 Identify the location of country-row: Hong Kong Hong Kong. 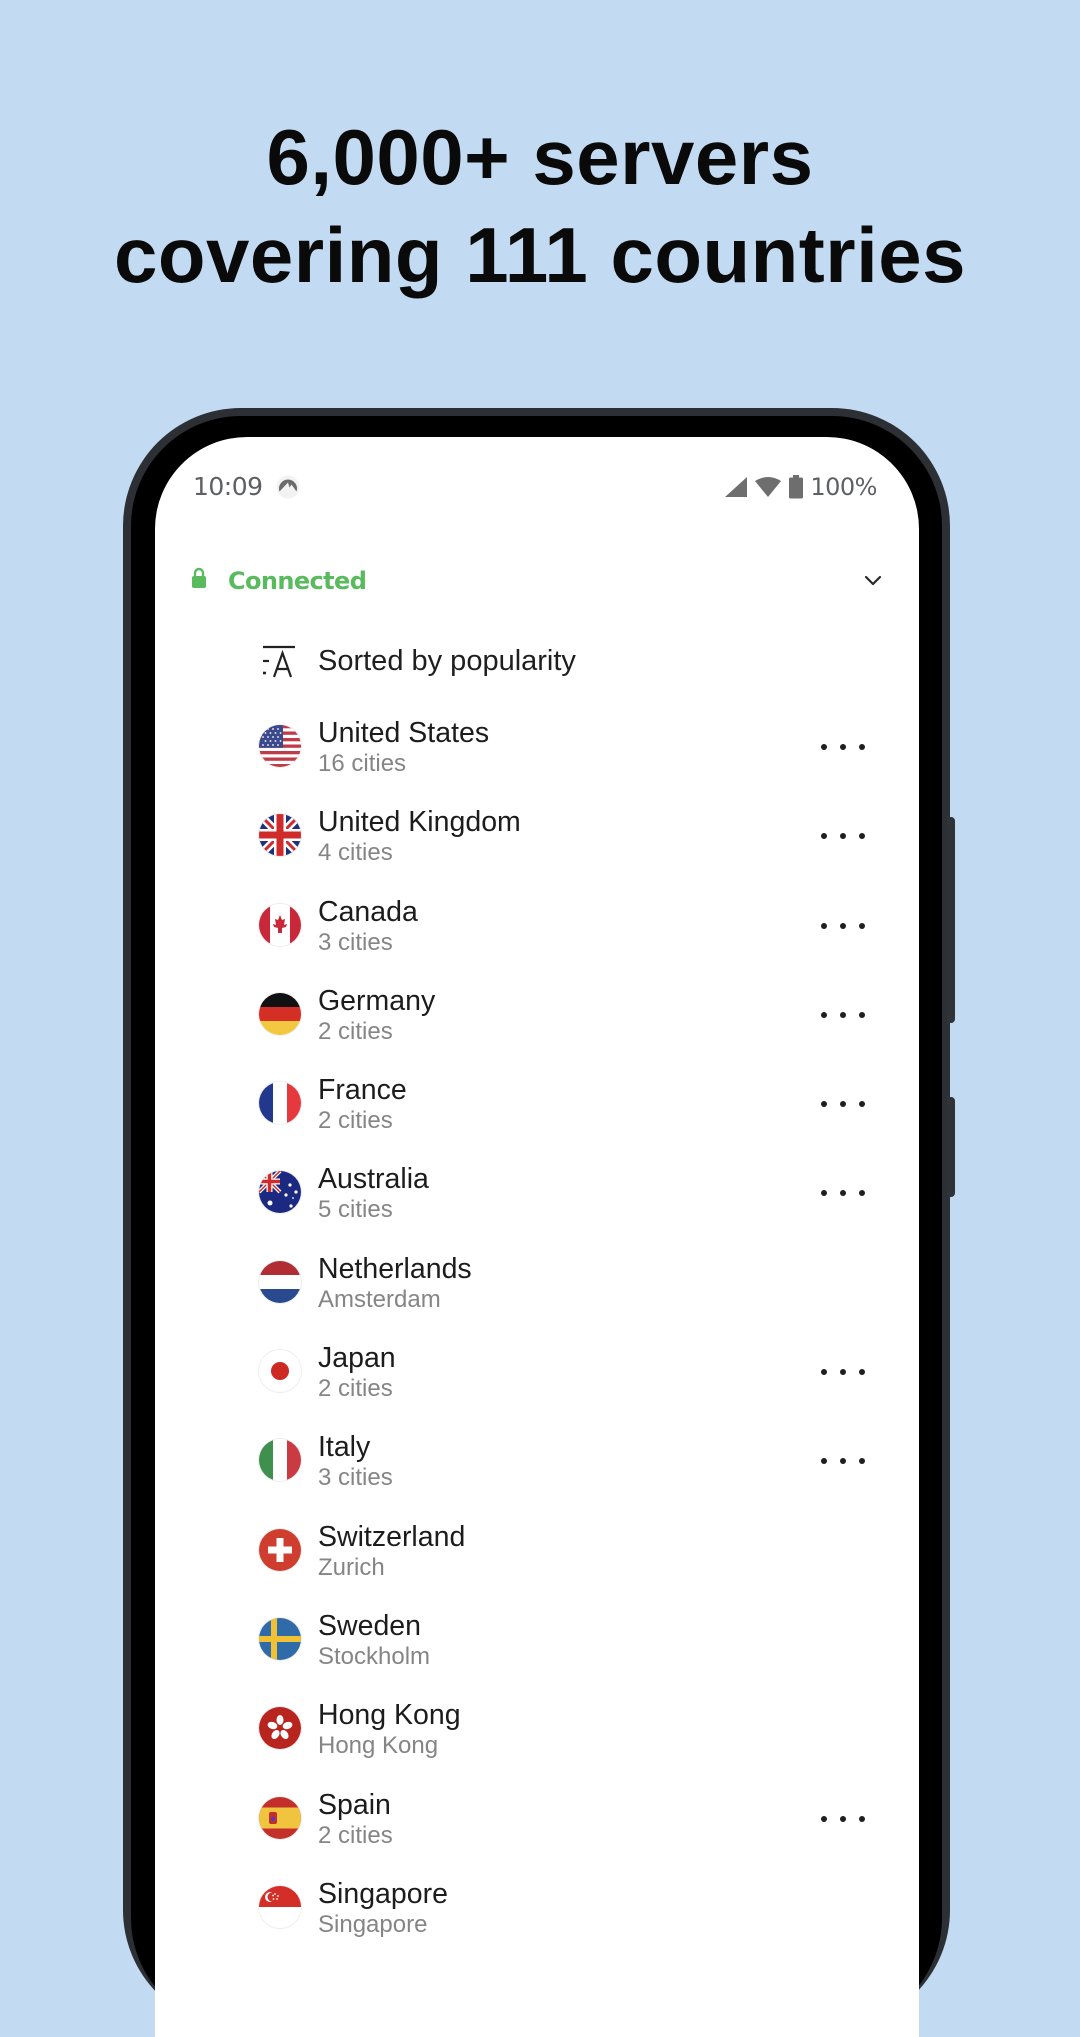
(537, 1728).